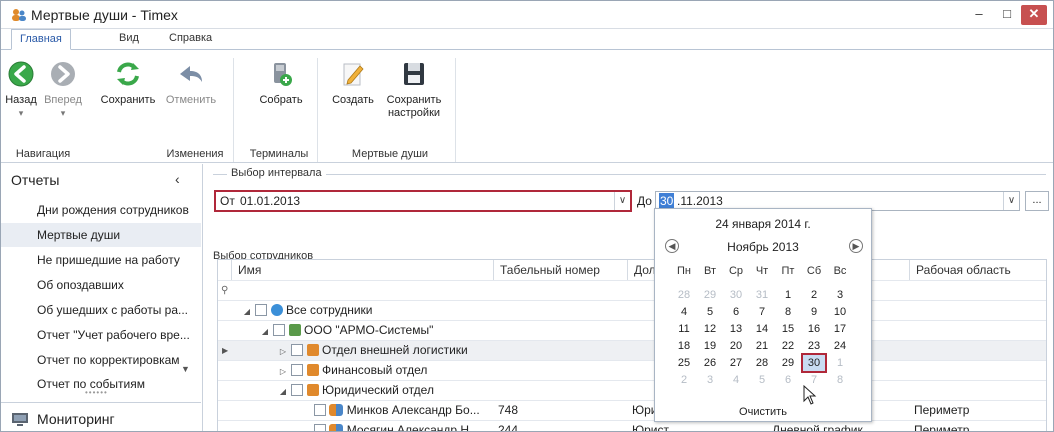 This screenshot has width=1054, height=432. Describe the element at coordinates (762, 312) in the screenshot. I see `calendar-day: 7` at that location.